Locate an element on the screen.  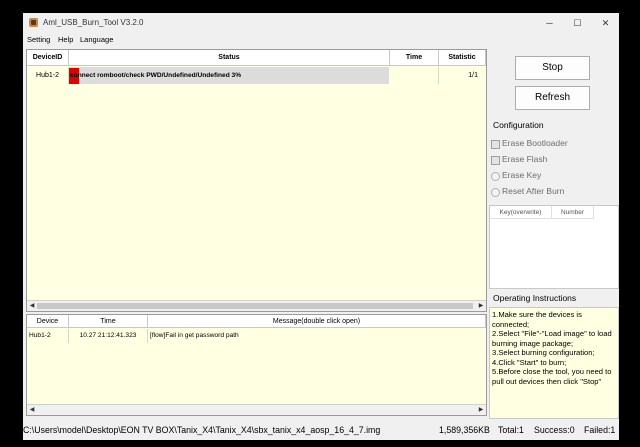
reset-after-burn-label: Reset After Burn is located at coordinates (533, 191).